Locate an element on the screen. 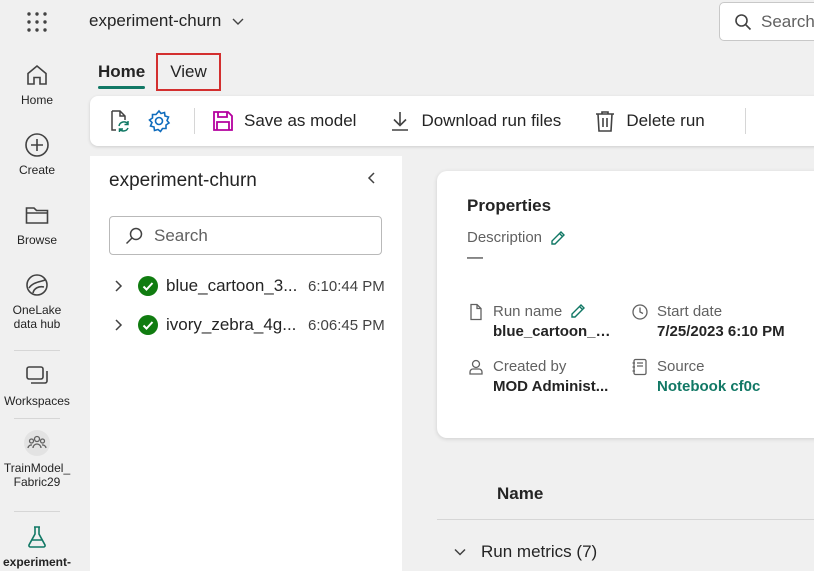 Image resolution: width=814 pixels, height=571 pixels. people-icon is located at coordinates (37, 443).